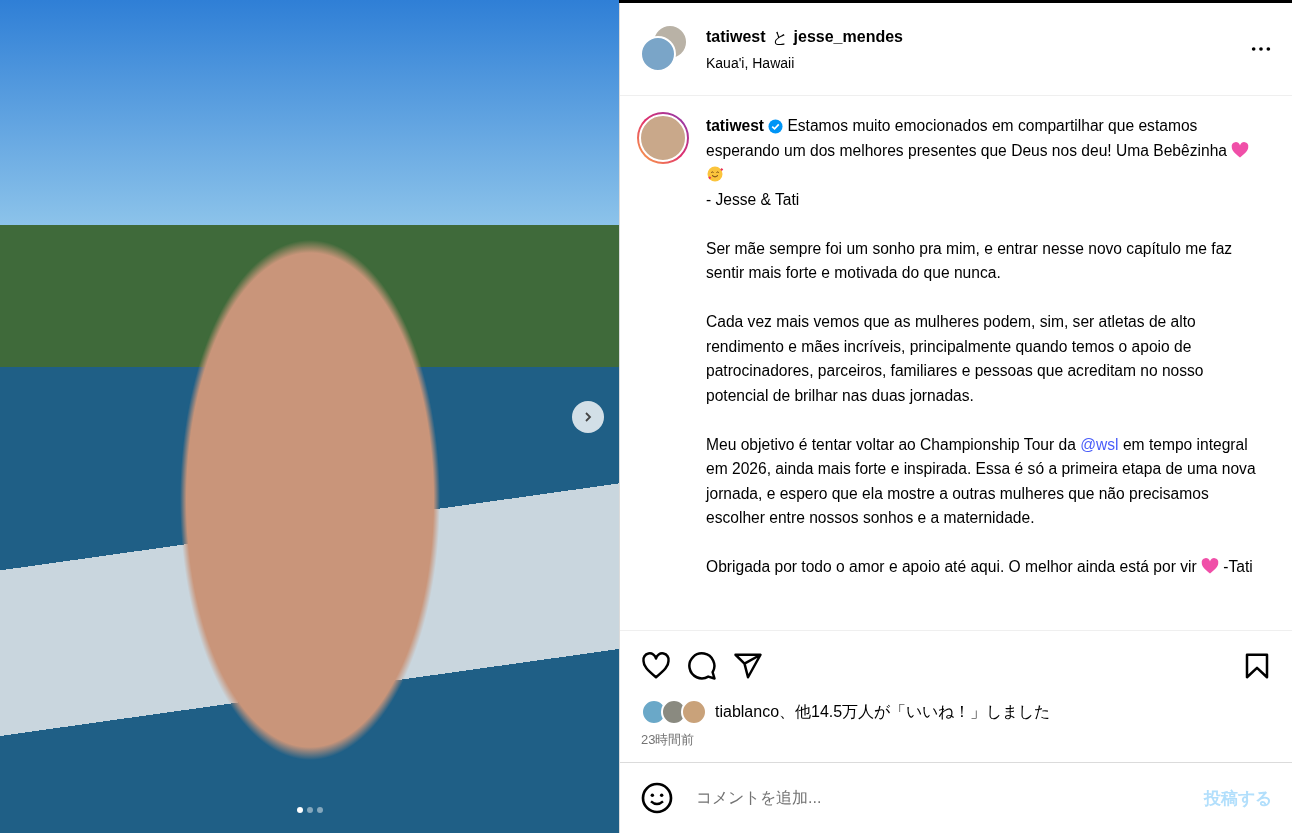  What do you see at coordinates (955, 359) in the screenshot?
I see `caption-paragraph: Cada vez mais vemos que as mulheres podem, sim, ser atletas de alto rendimento e mães incríveis, principalmente quando temos o apoio de patrocinadores, parceiros, familiares e pessoas que acreditam no nosso potencial de brilhar nas duas jornadas.` at bounding box center [955, 359].